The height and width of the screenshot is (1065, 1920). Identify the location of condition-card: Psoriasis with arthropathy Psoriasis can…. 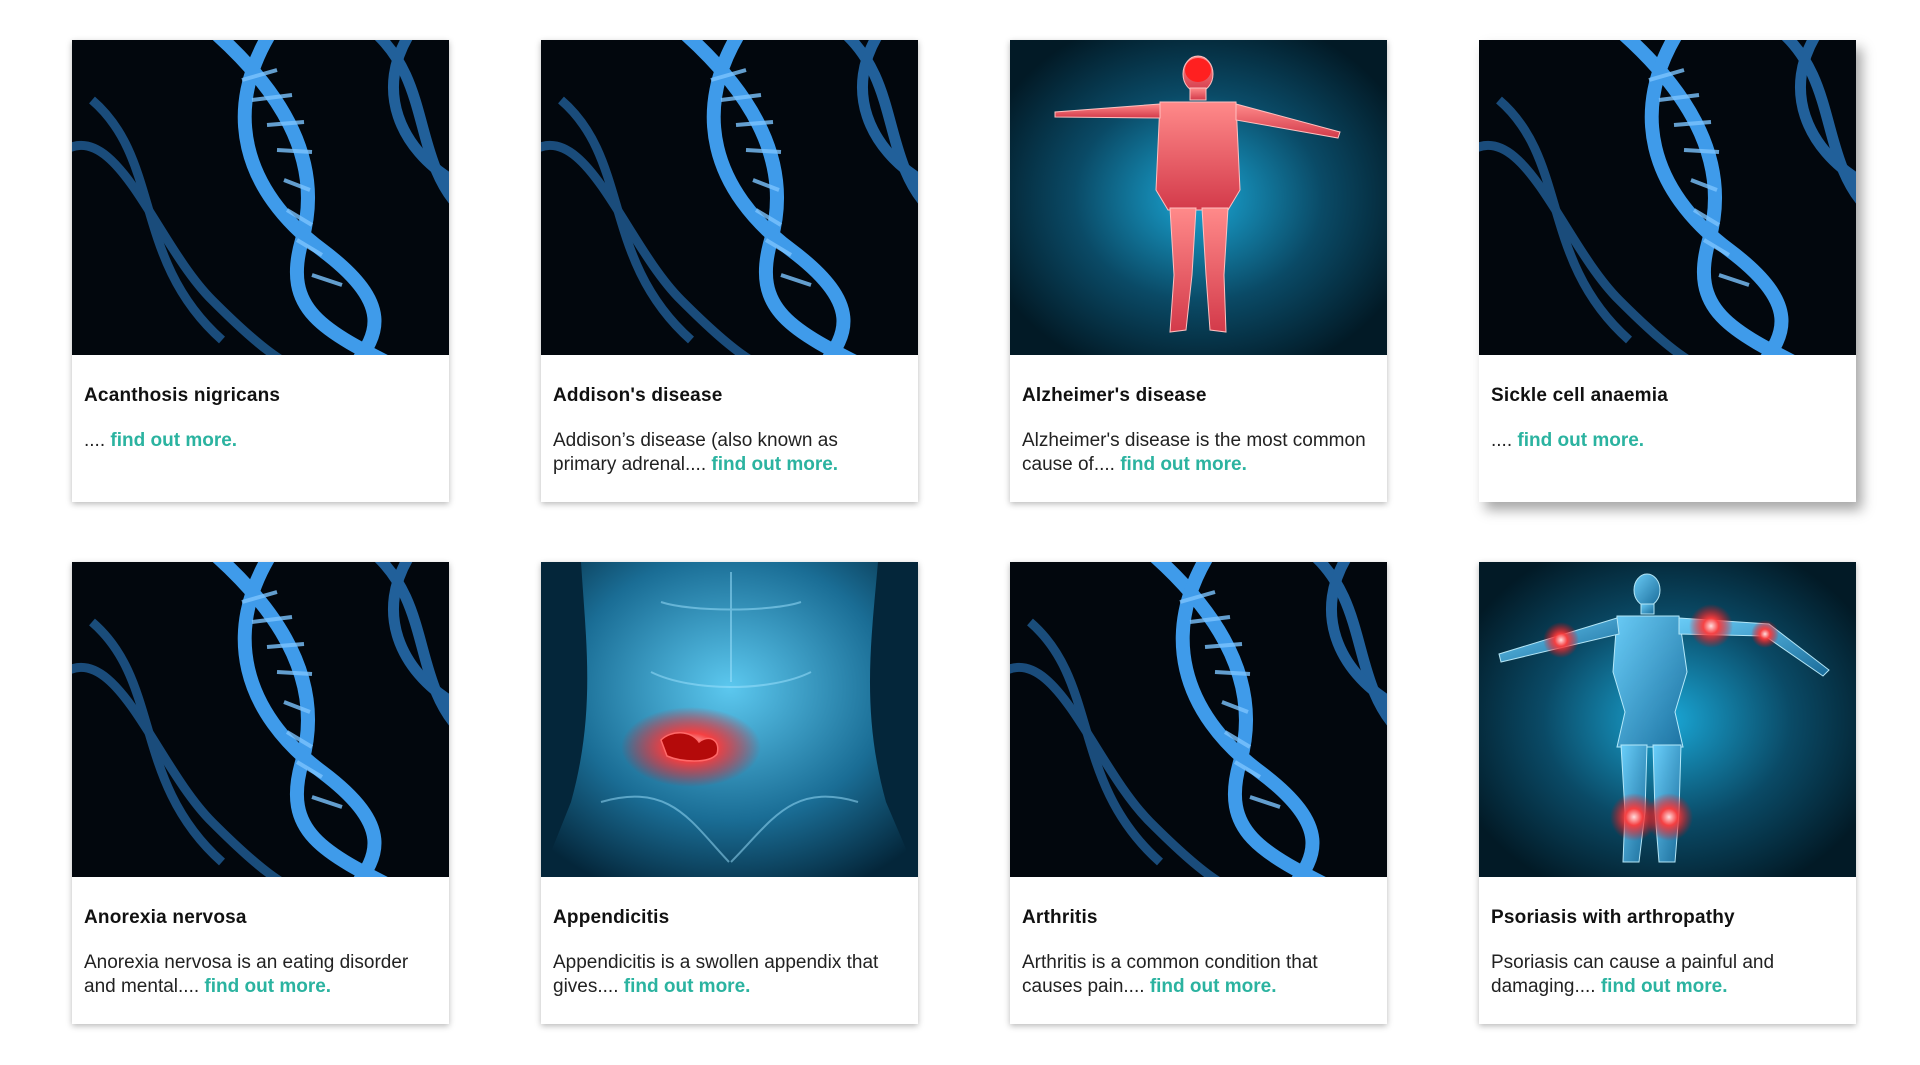
(1667, 793).